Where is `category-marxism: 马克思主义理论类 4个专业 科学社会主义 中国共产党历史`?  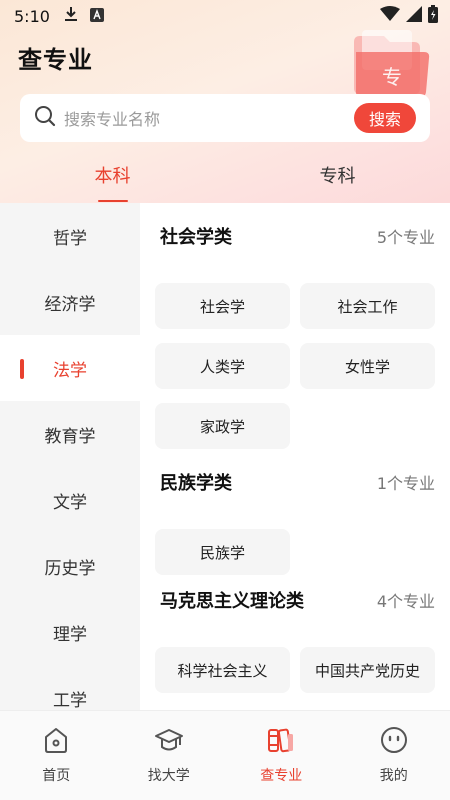
category-marxism: 马克思主义理论类 4个专业 科学社会主义 中国共产党历史 is located at coordinates (295, 638).